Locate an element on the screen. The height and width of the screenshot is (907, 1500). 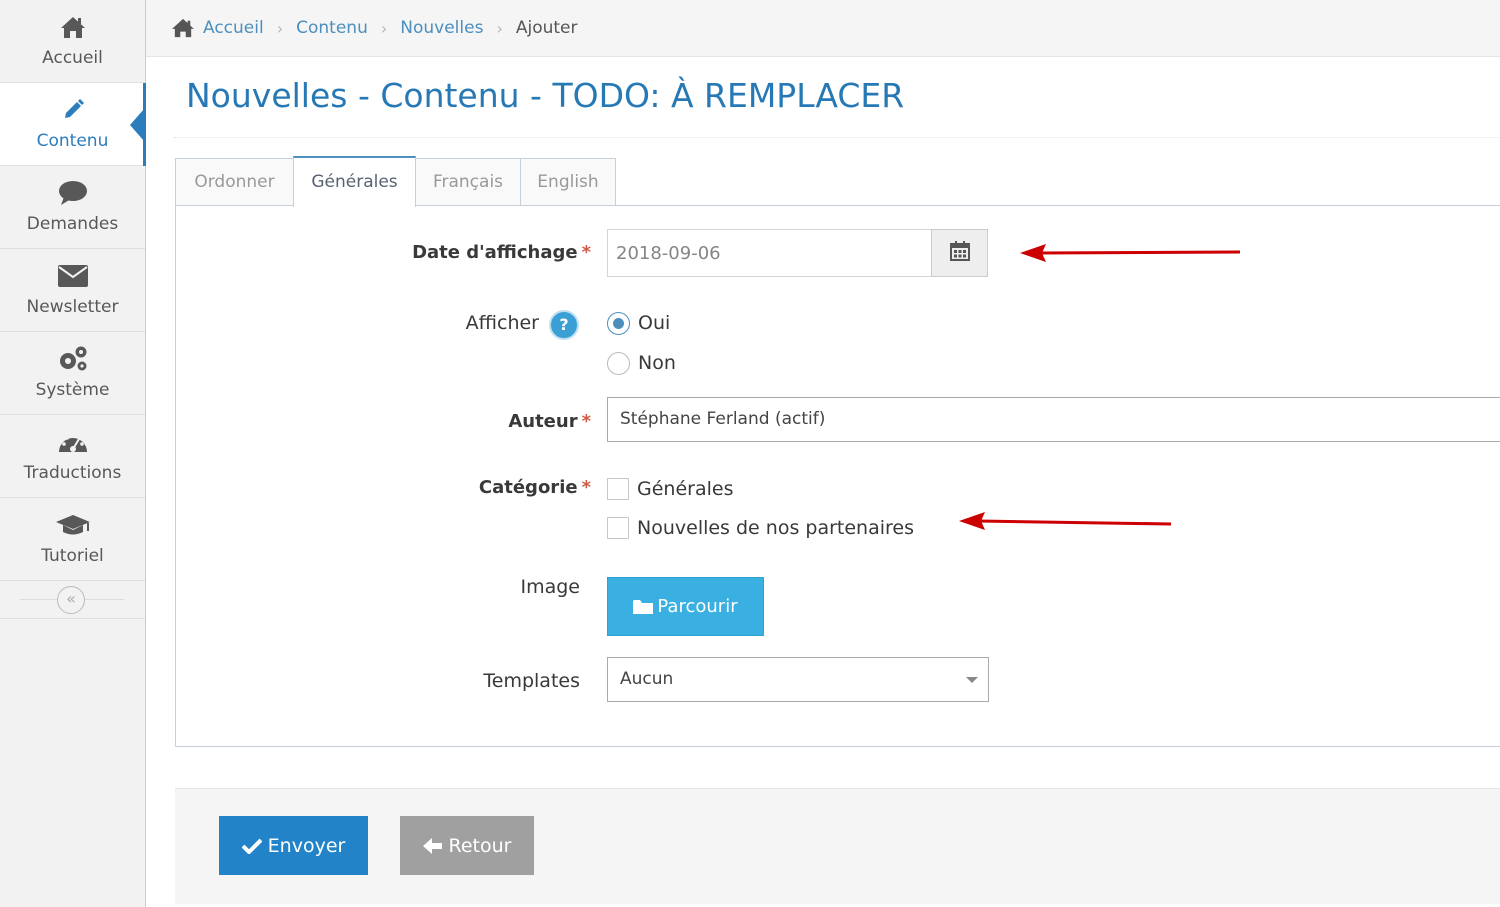
author-select: Stéphane Ferland (actif) is located at coordinates (1053, 419).